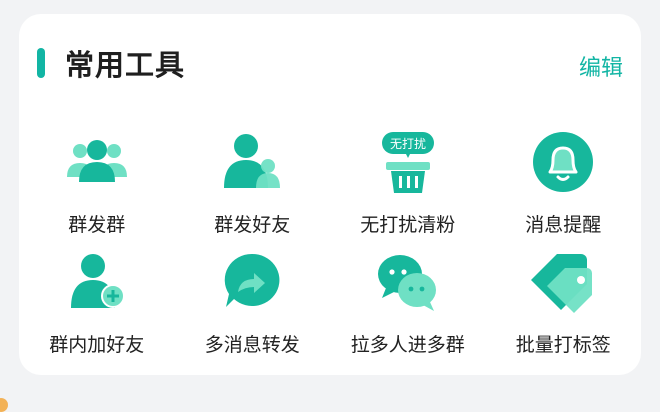 Image resolution: width=660 pixels, height=412 pixels. I want to click on tool-batch-tag: 批量打标签, so click(564, 306).